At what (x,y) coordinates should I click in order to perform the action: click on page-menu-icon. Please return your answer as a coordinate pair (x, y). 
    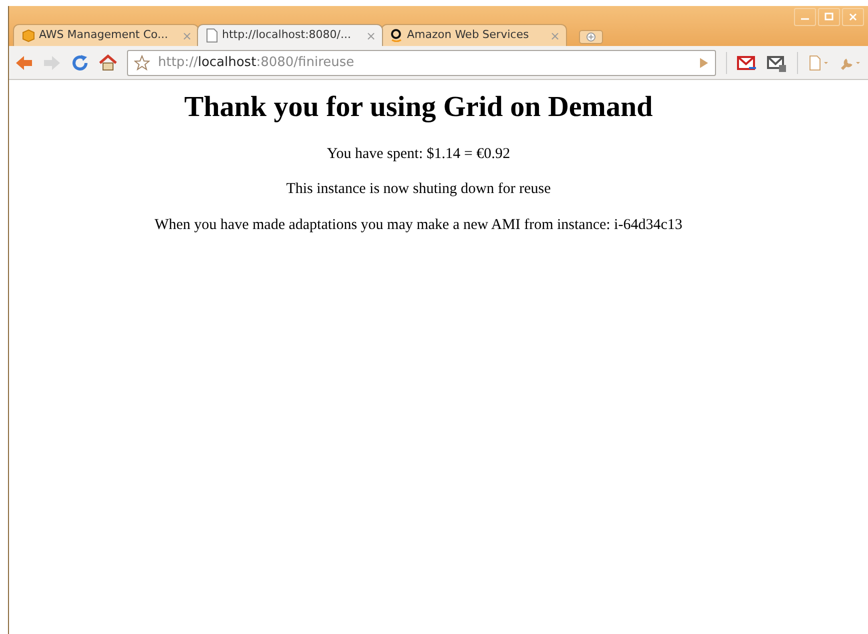
    Looking at the image, I should click on (819, 62).